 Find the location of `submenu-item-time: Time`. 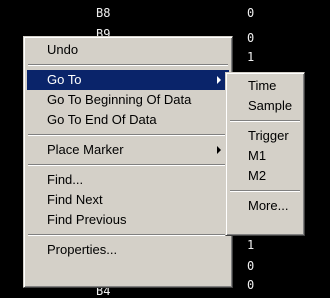

submenu-item-time: Time is located at coordinates (265, 86).